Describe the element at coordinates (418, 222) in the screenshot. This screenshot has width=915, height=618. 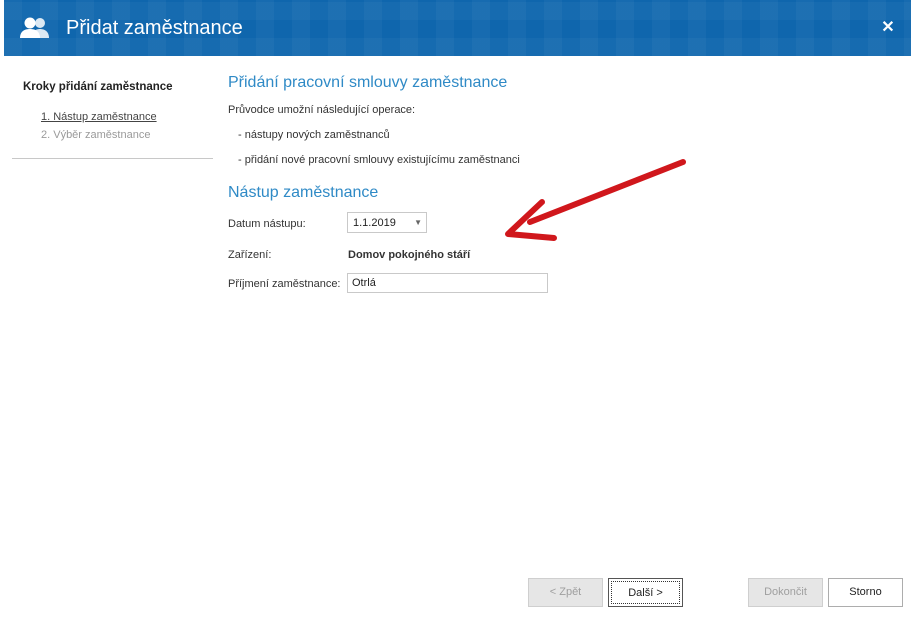
I see `chevron-down-icon: ▼` at that location.